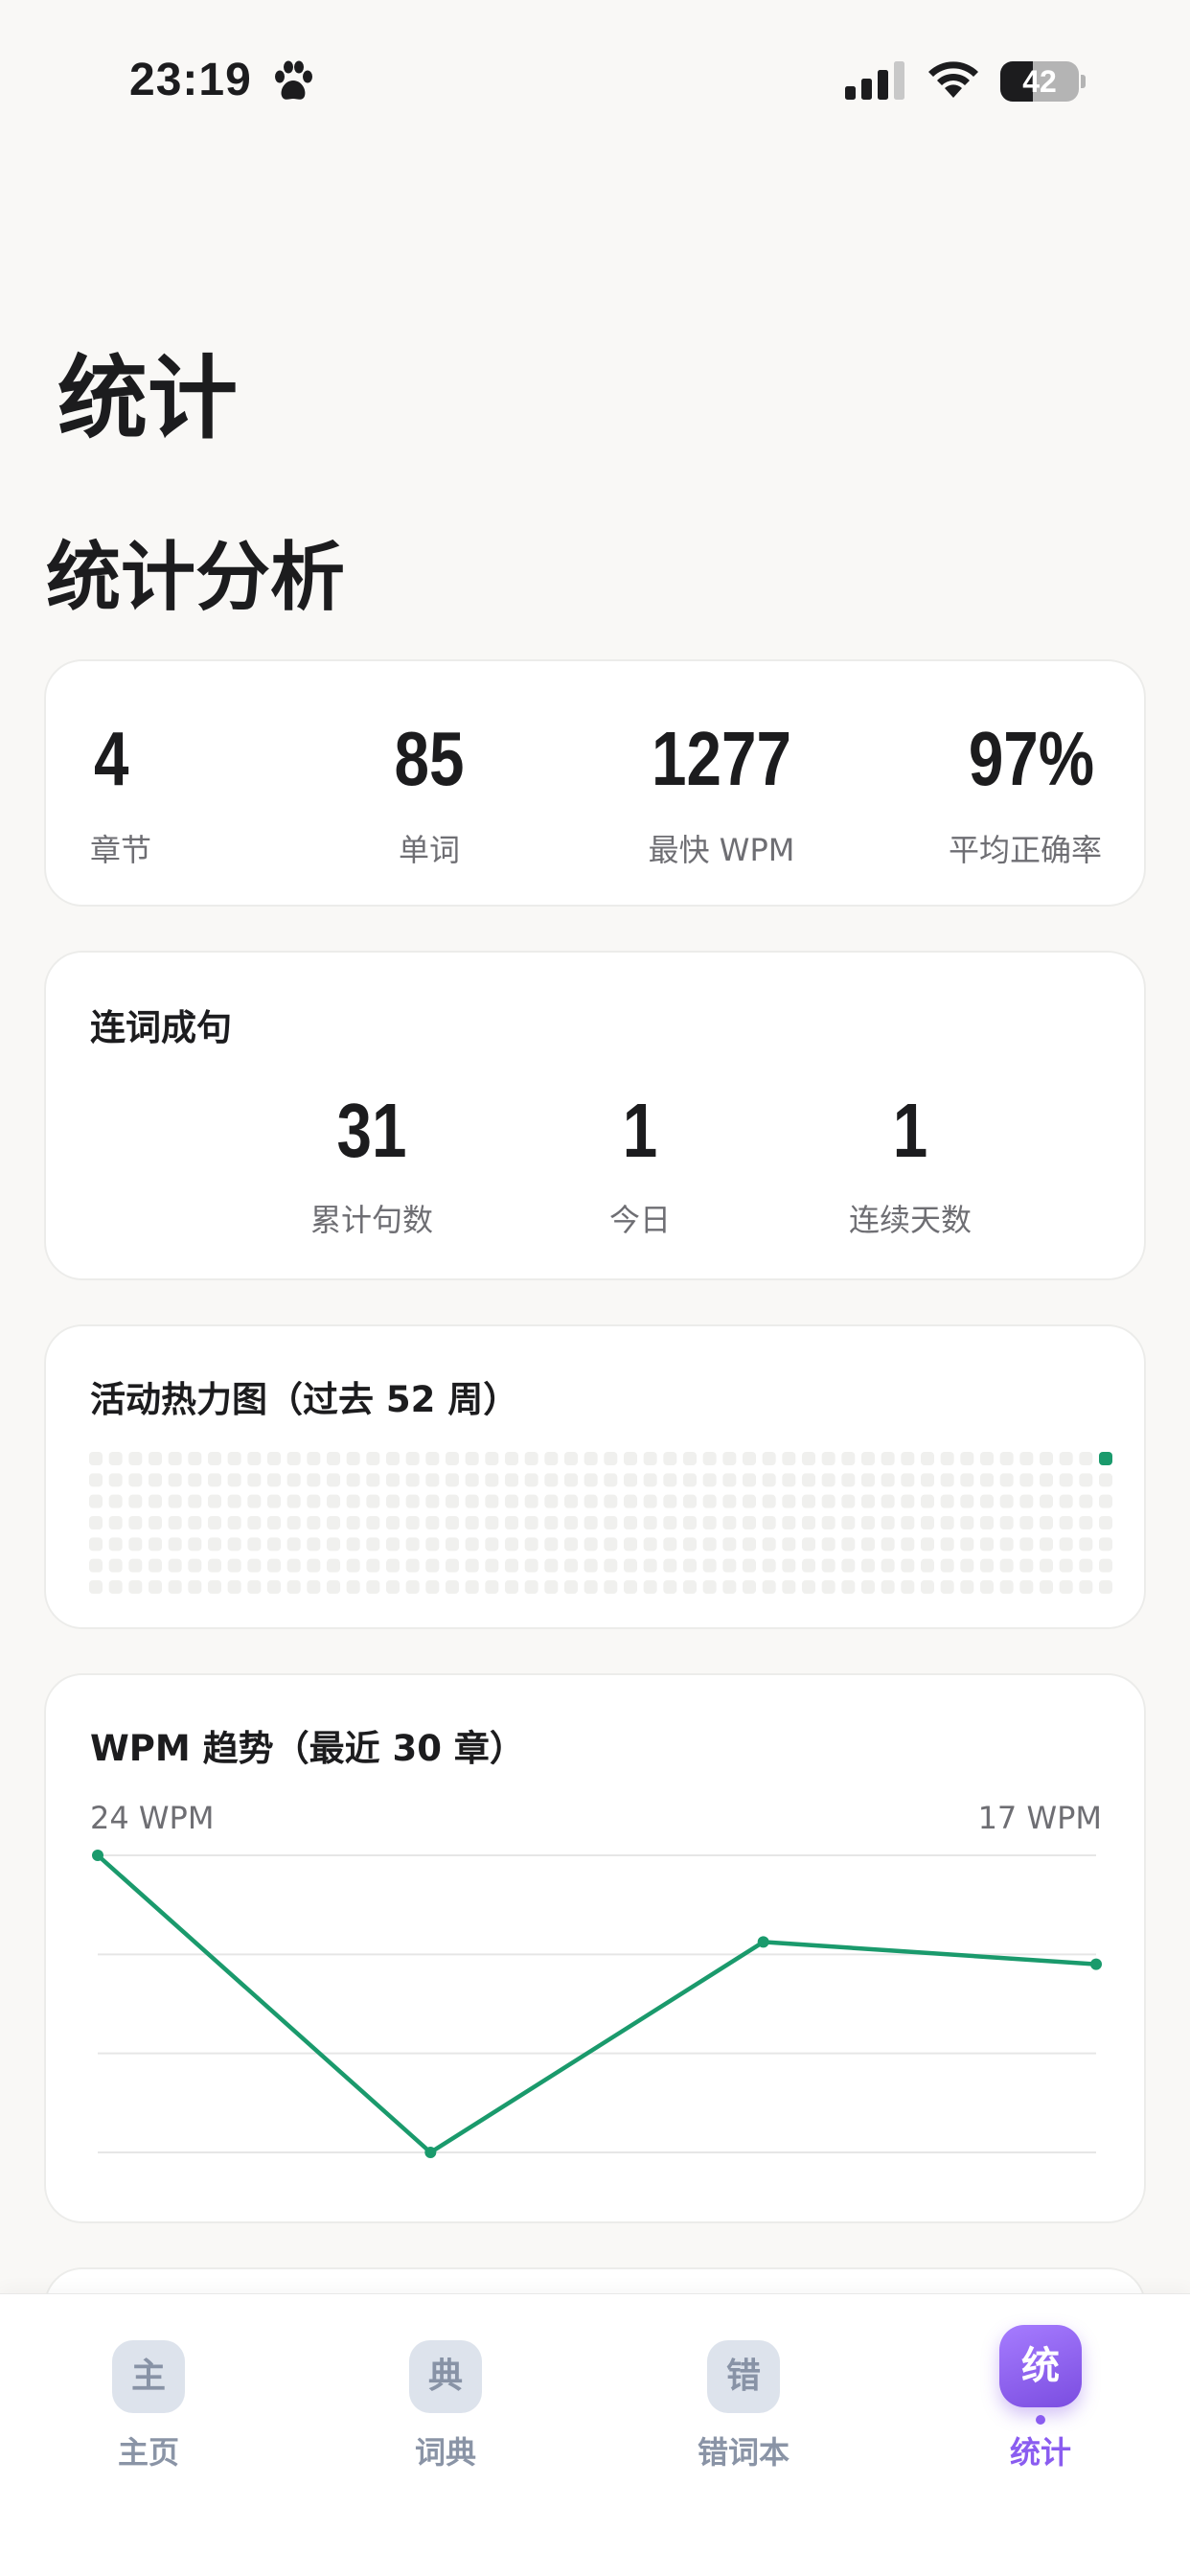  I want to click on dictionary-icon: 典, so click(445, 2376).